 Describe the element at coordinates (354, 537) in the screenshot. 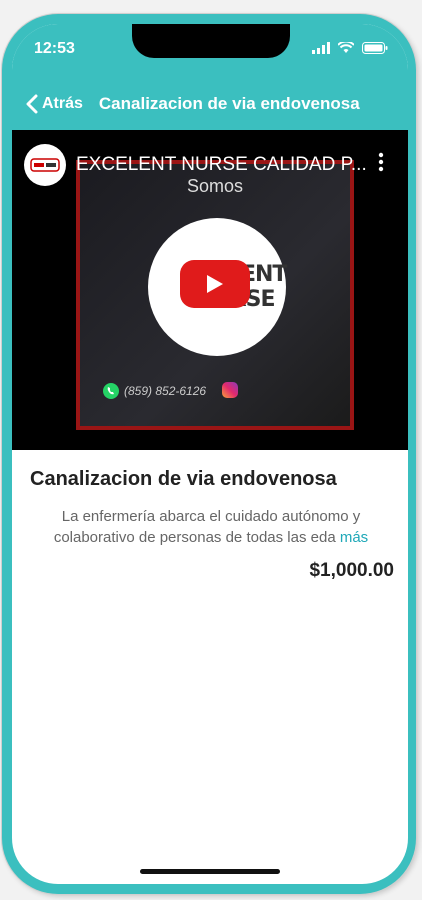

I see `more-link: más` at that location.